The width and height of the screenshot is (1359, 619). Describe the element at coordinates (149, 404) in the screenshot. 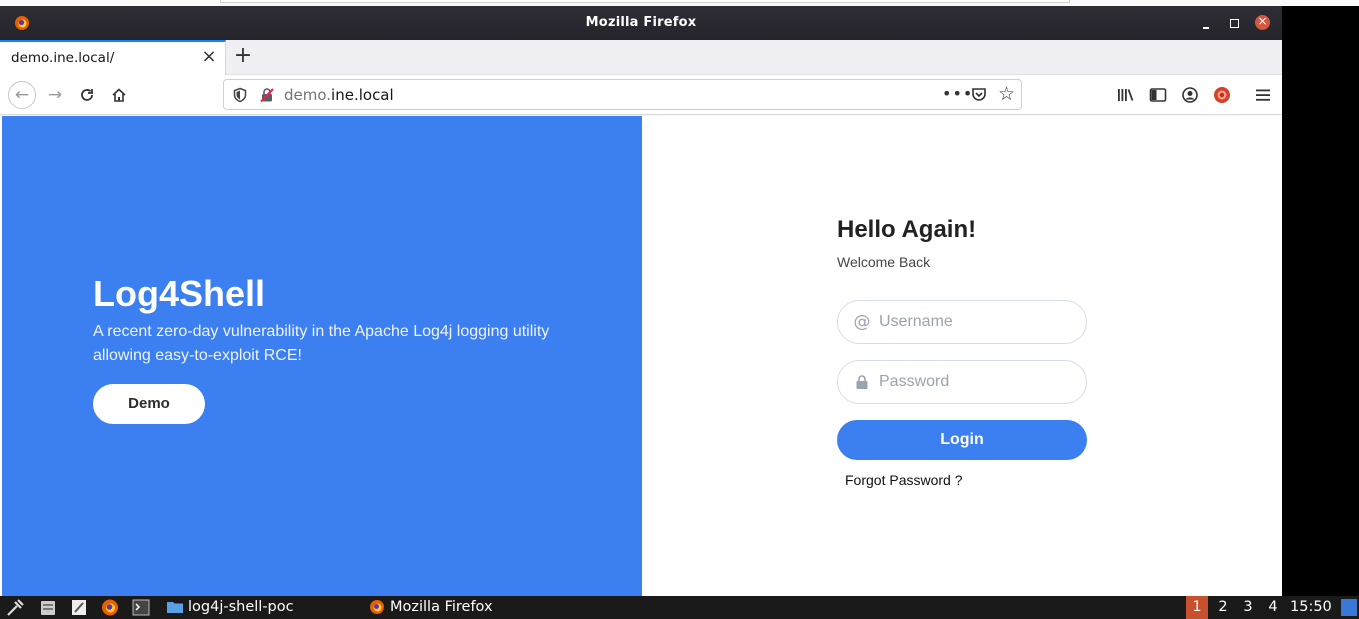

I see `demo-button: Demo` at that location.